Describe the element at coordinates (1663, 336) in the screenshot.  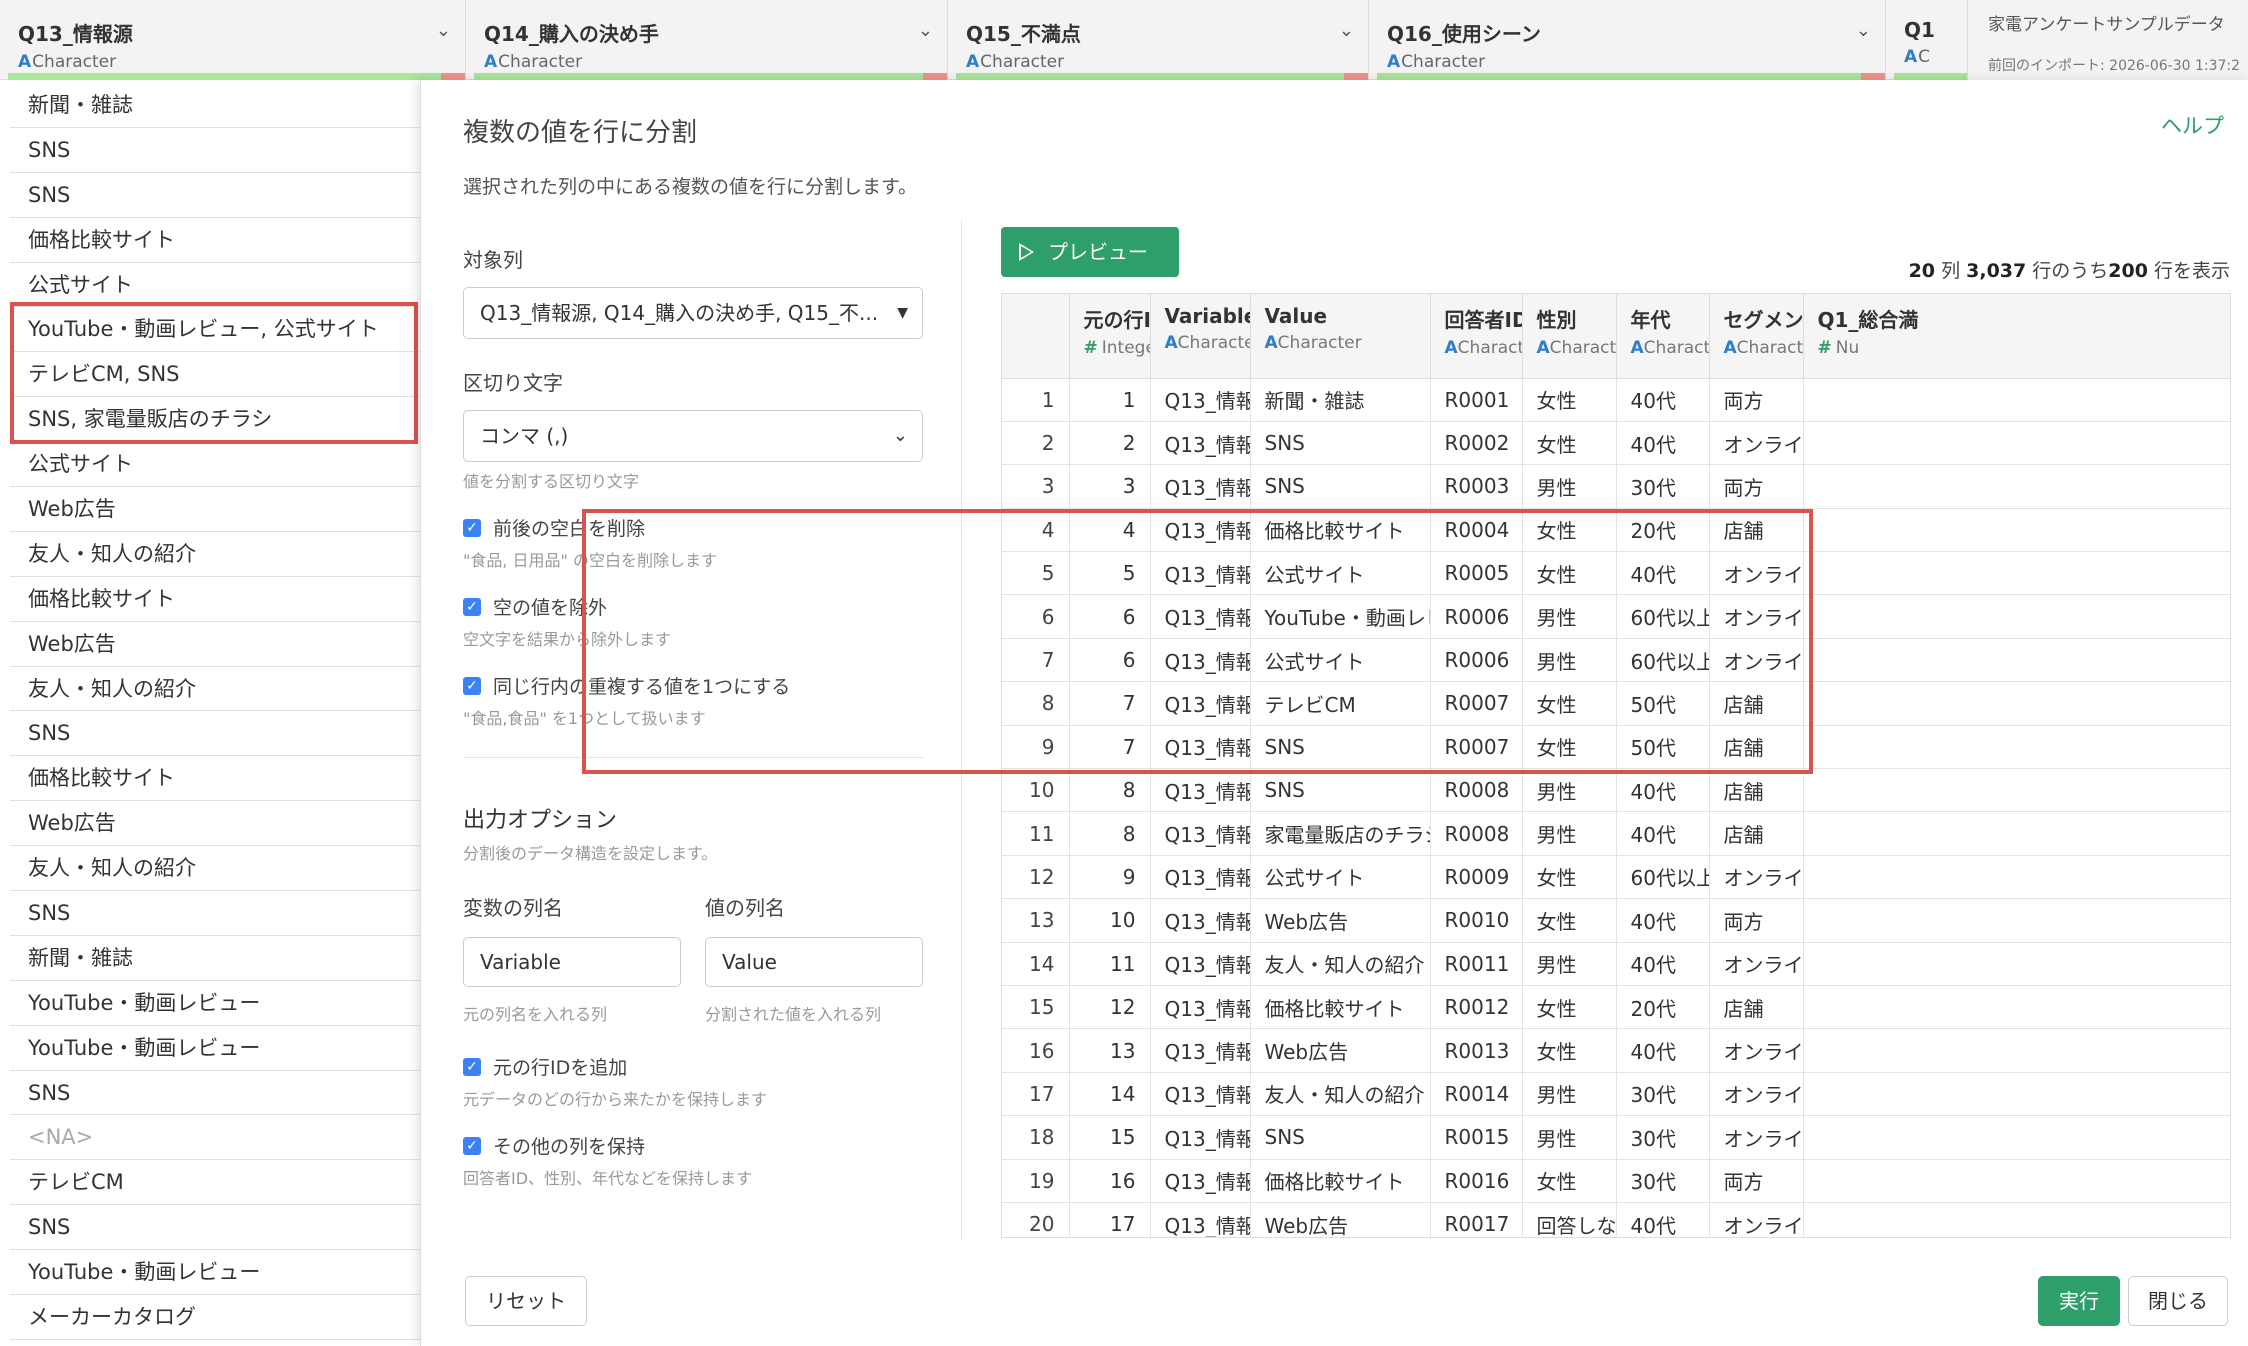
I see `preview-column-header: 年代 ACharacter` at that location.